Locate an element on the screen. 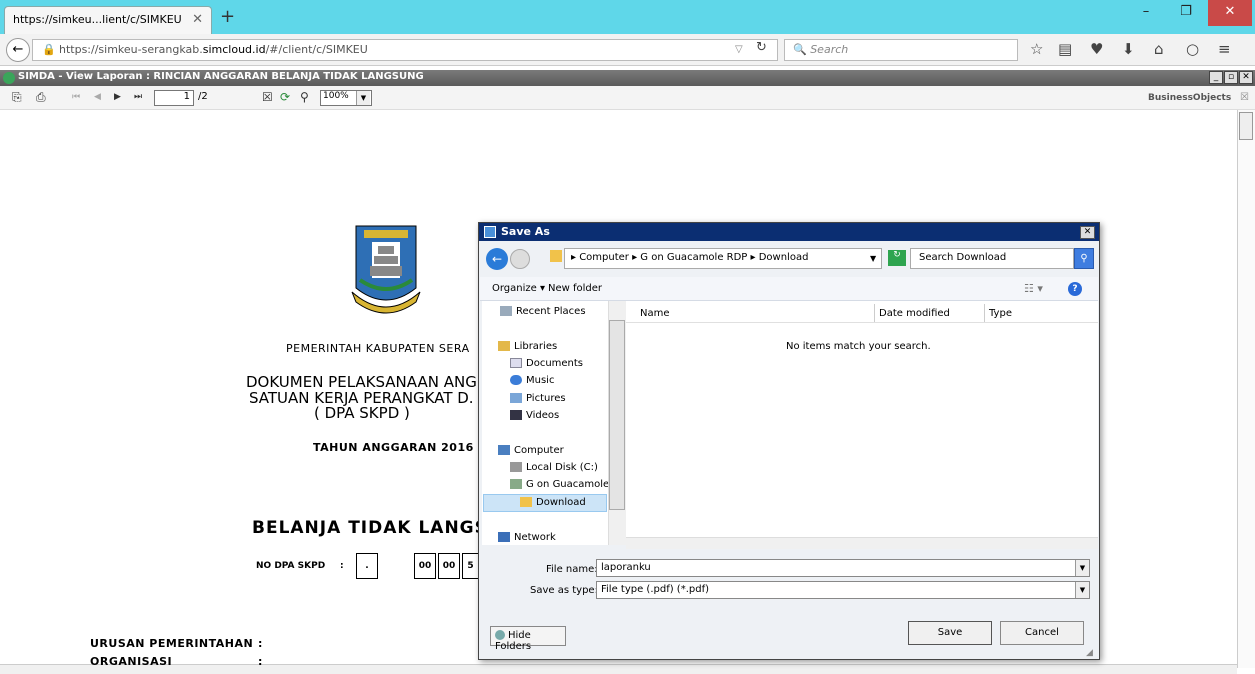  dpa-box: . is located at coordinates (367, 566).